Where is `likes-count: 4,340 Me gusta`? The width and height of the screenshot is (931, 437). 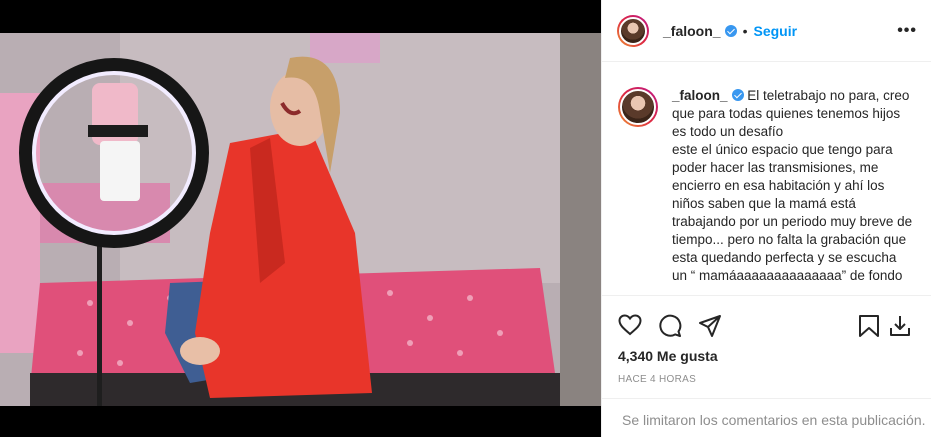
likes-count: 4,340 Me gusta is located at coordinates (668, 356).